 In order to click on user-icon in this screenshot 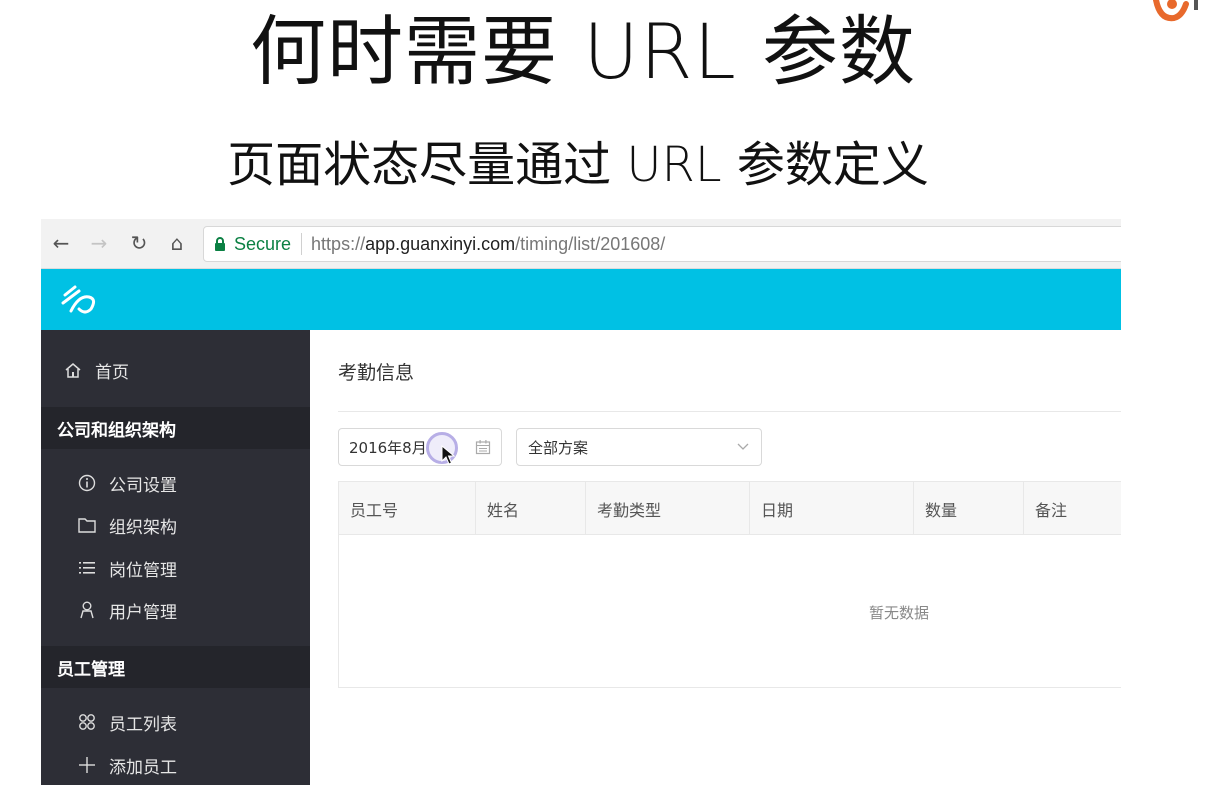, I will do `click(87, 610)`.